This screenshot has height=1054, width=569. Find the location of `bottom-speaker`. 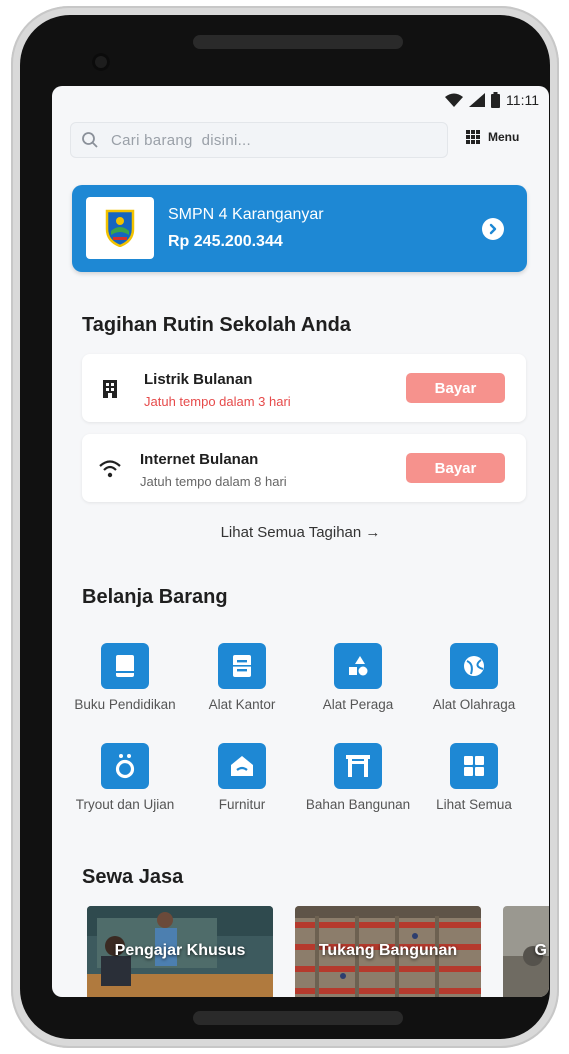

bottom-speaker is located at coordinates (298, 1018).